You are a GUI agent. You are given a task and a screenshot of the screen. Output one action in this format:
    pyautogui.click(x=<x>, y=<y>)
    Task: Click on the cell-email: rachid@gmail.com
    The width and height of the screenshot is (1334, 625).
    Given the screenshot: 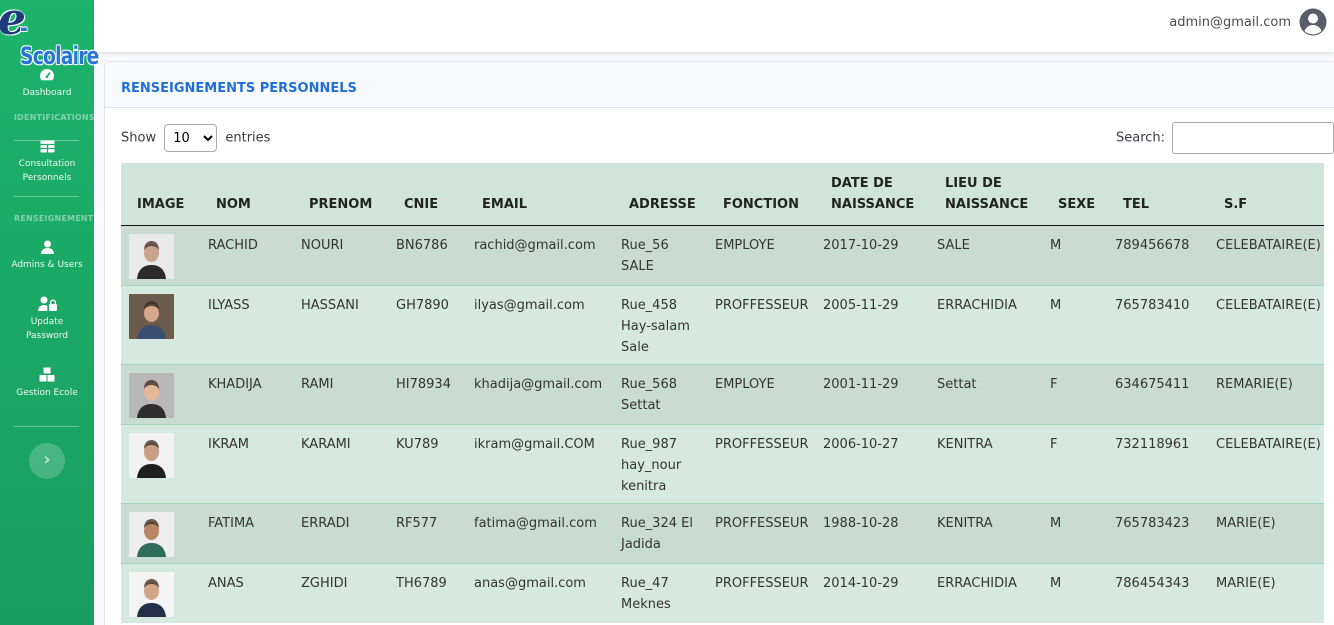 What is the action you would take?
    pyautogui.click(x=539, y=254)
    